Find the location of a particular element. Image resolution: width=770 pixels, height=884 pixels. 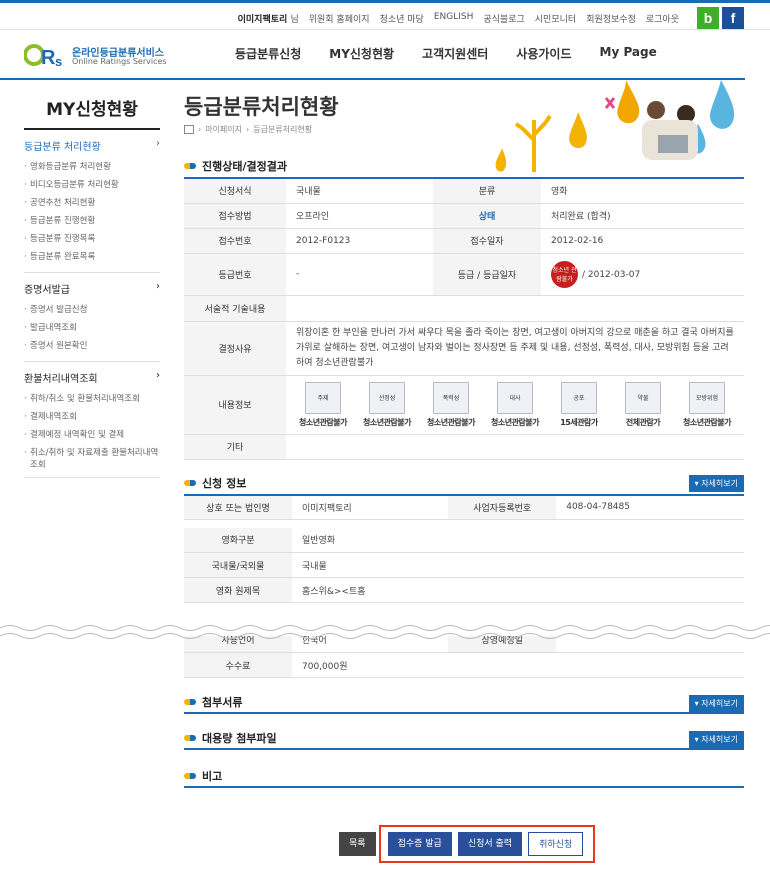

grade-cell: 청소년 관람불가/ 2012-03-07 is located at coordinates (642, 274).